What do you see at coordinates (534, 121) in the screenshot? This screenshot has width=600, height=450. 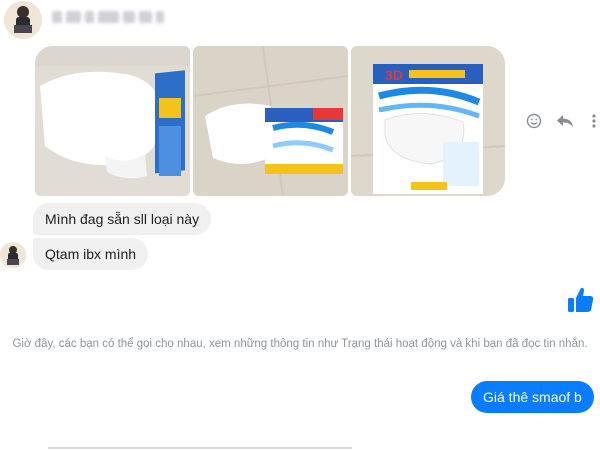 I see `smiley-icon` at bounding box center [534, 121].